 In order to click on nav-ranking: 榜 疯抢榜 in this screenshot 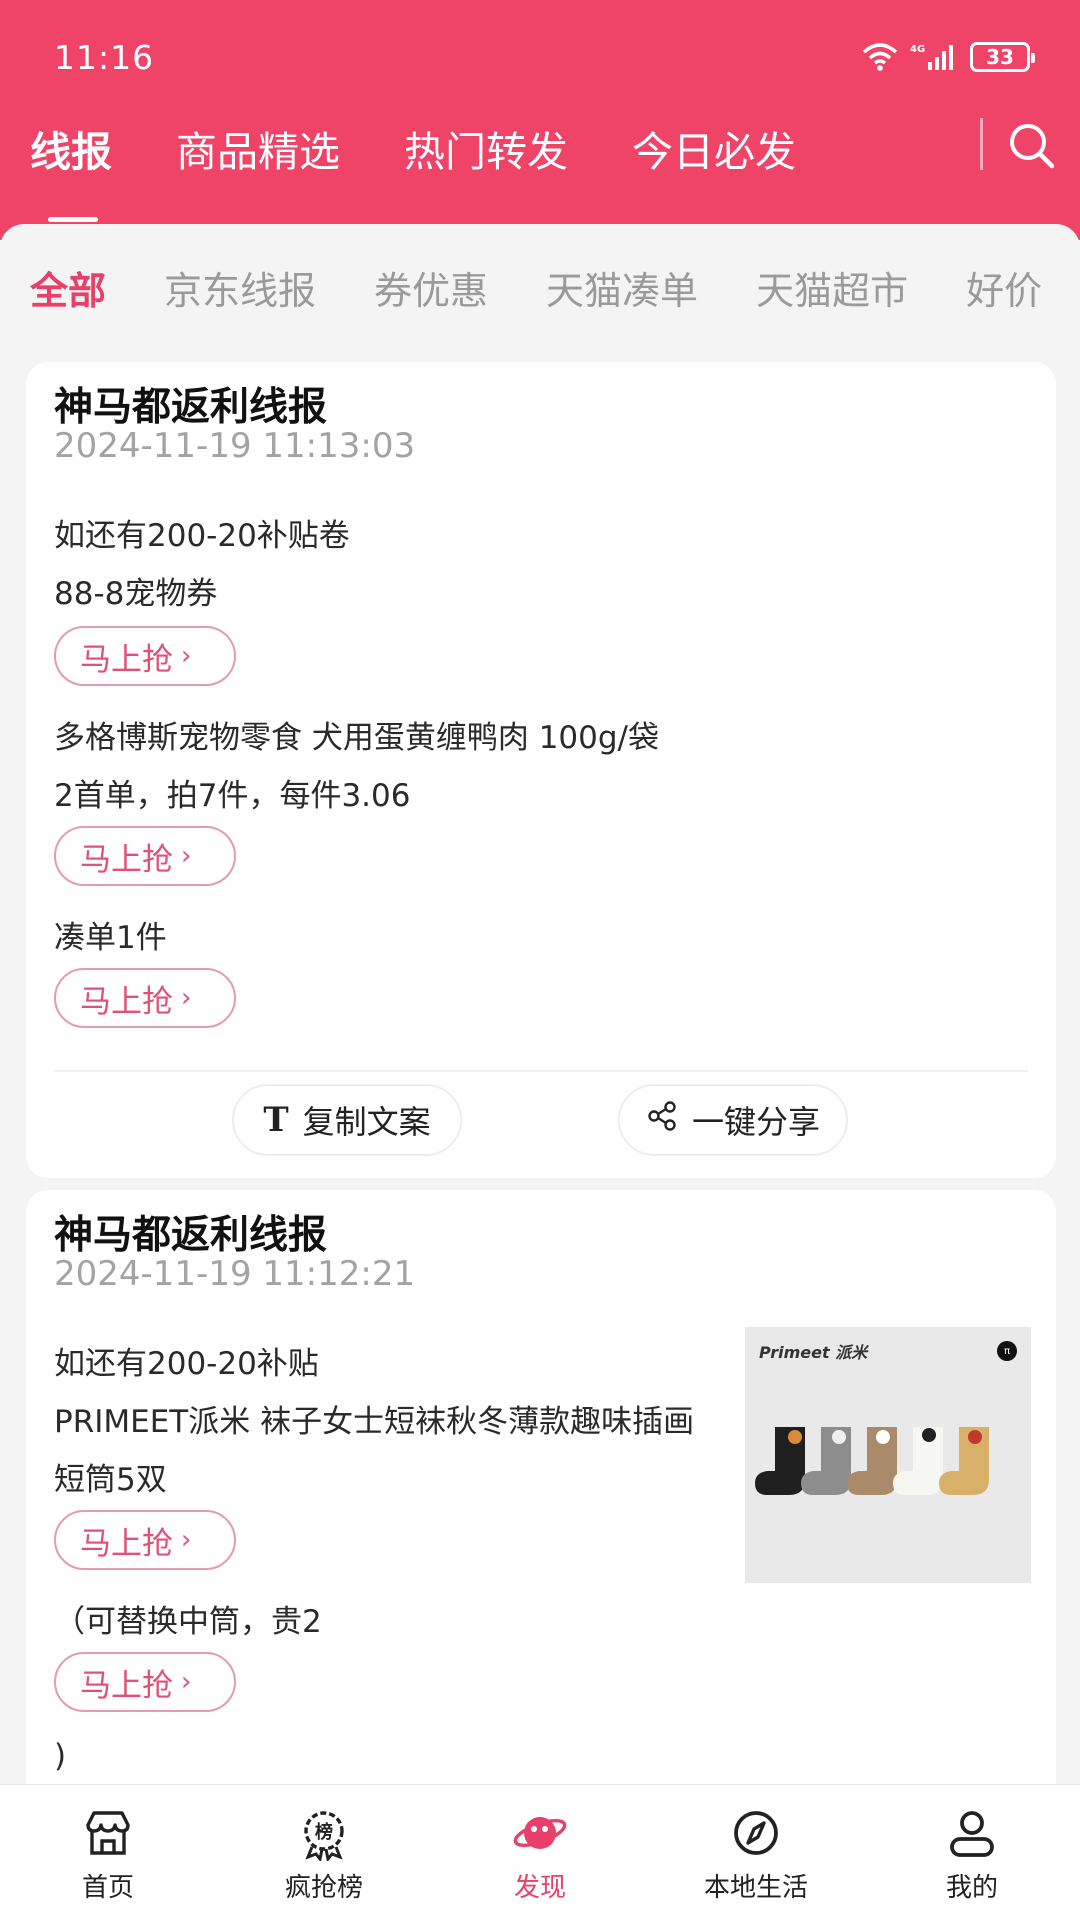, I will do `click(324, 1852)`.